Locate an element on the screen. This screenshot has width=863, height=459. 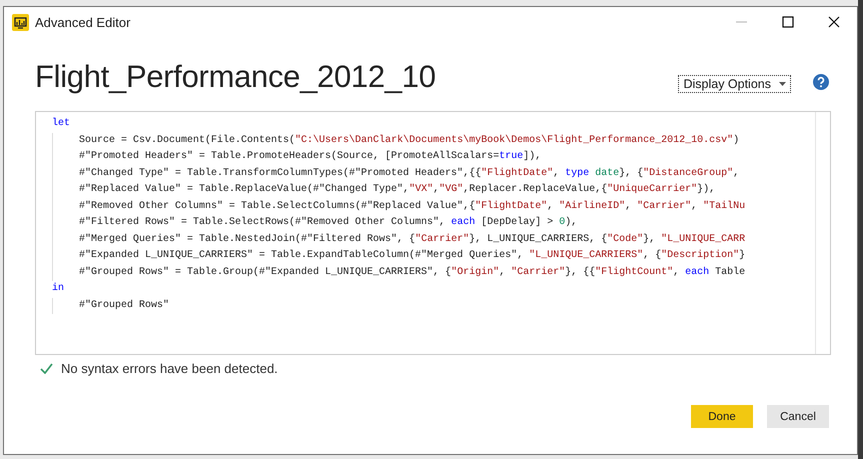
code-line: let is located at coordinates (61, 123).